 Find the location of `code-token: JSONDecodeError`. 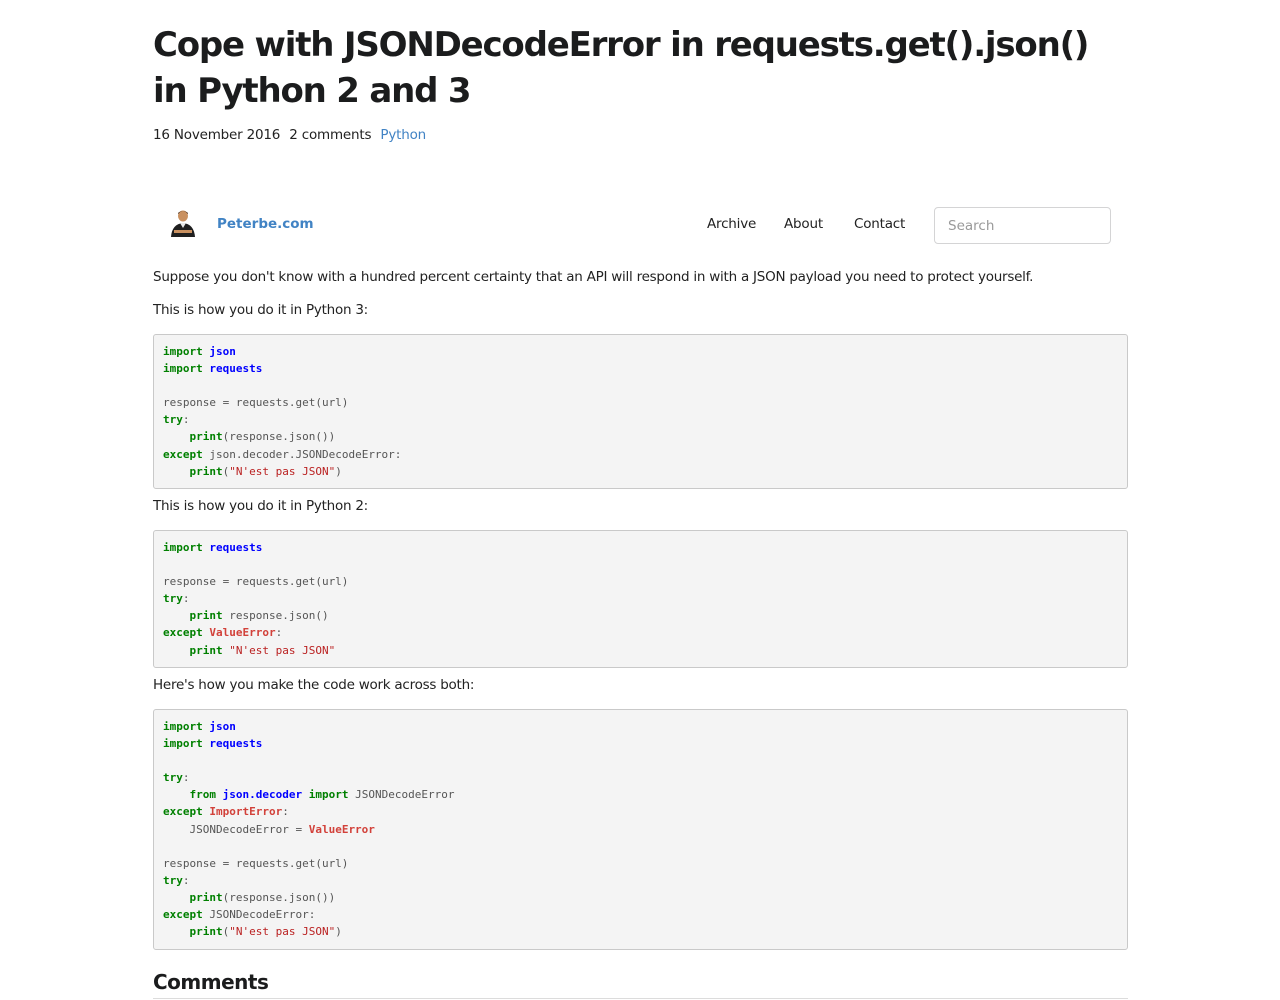

code-token: JSONDecodeError is located at coordinates (401, 795).